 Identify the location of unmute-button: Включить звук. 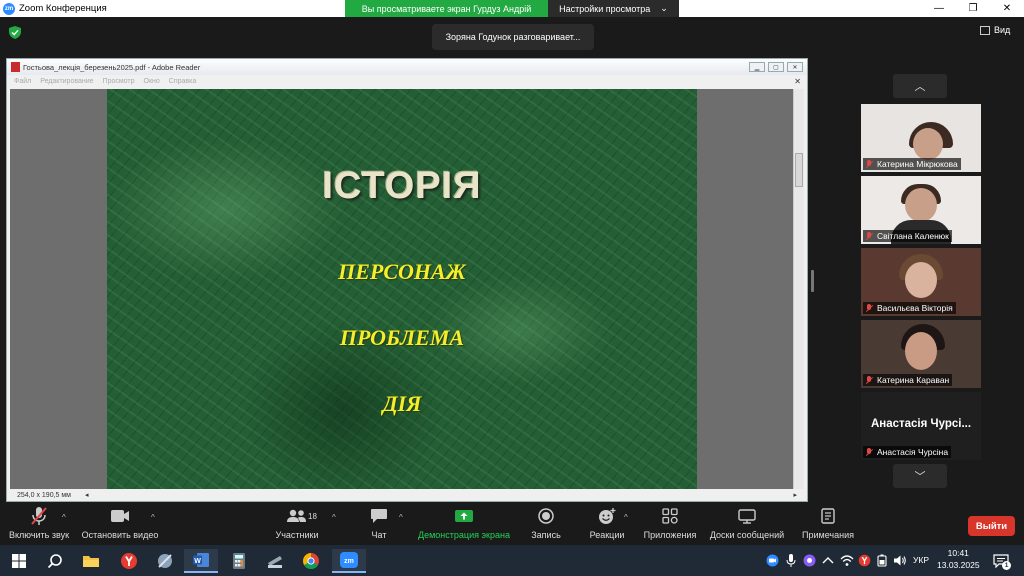
(39, 525).